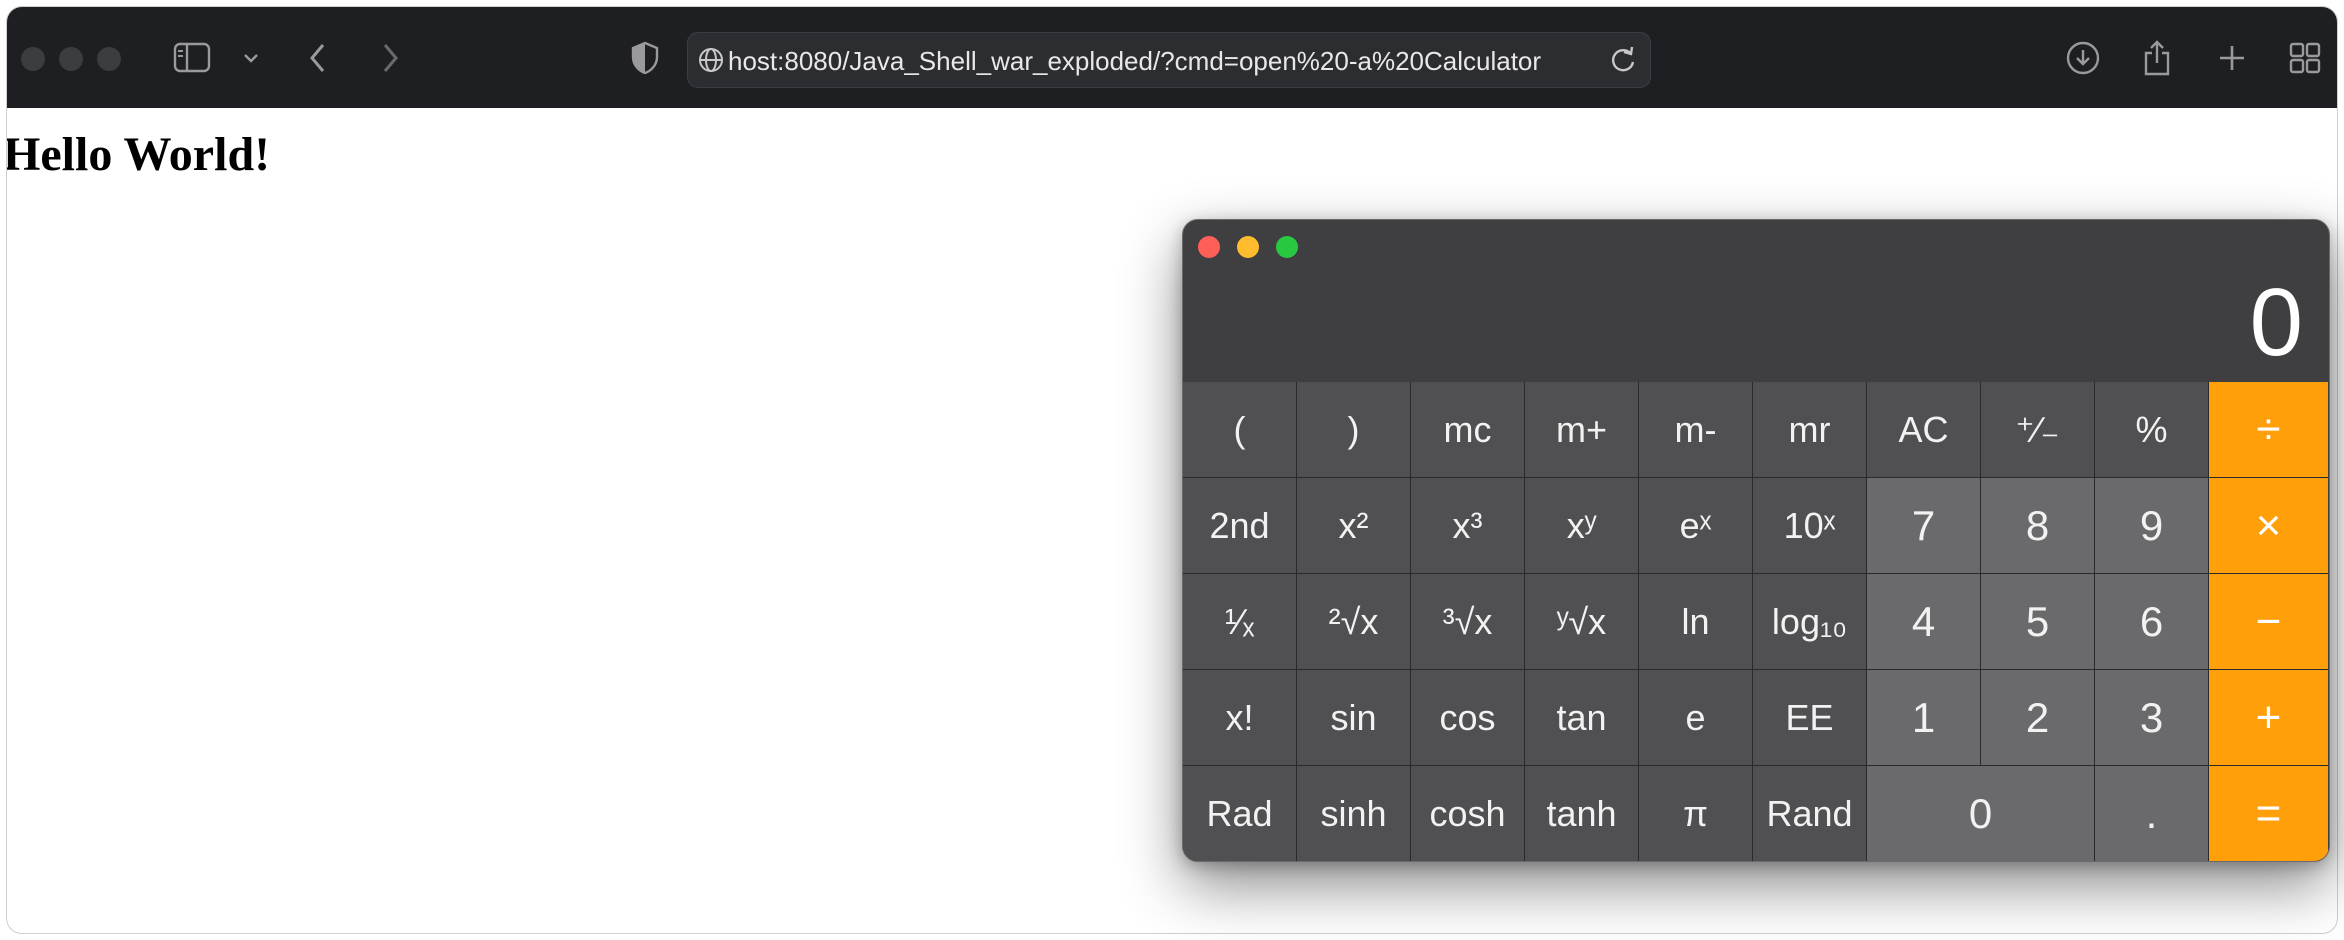 Image resolution: width=2344 pixels, height=940 pixels. I want to click on back-arrow-icon, so click(318, 58).